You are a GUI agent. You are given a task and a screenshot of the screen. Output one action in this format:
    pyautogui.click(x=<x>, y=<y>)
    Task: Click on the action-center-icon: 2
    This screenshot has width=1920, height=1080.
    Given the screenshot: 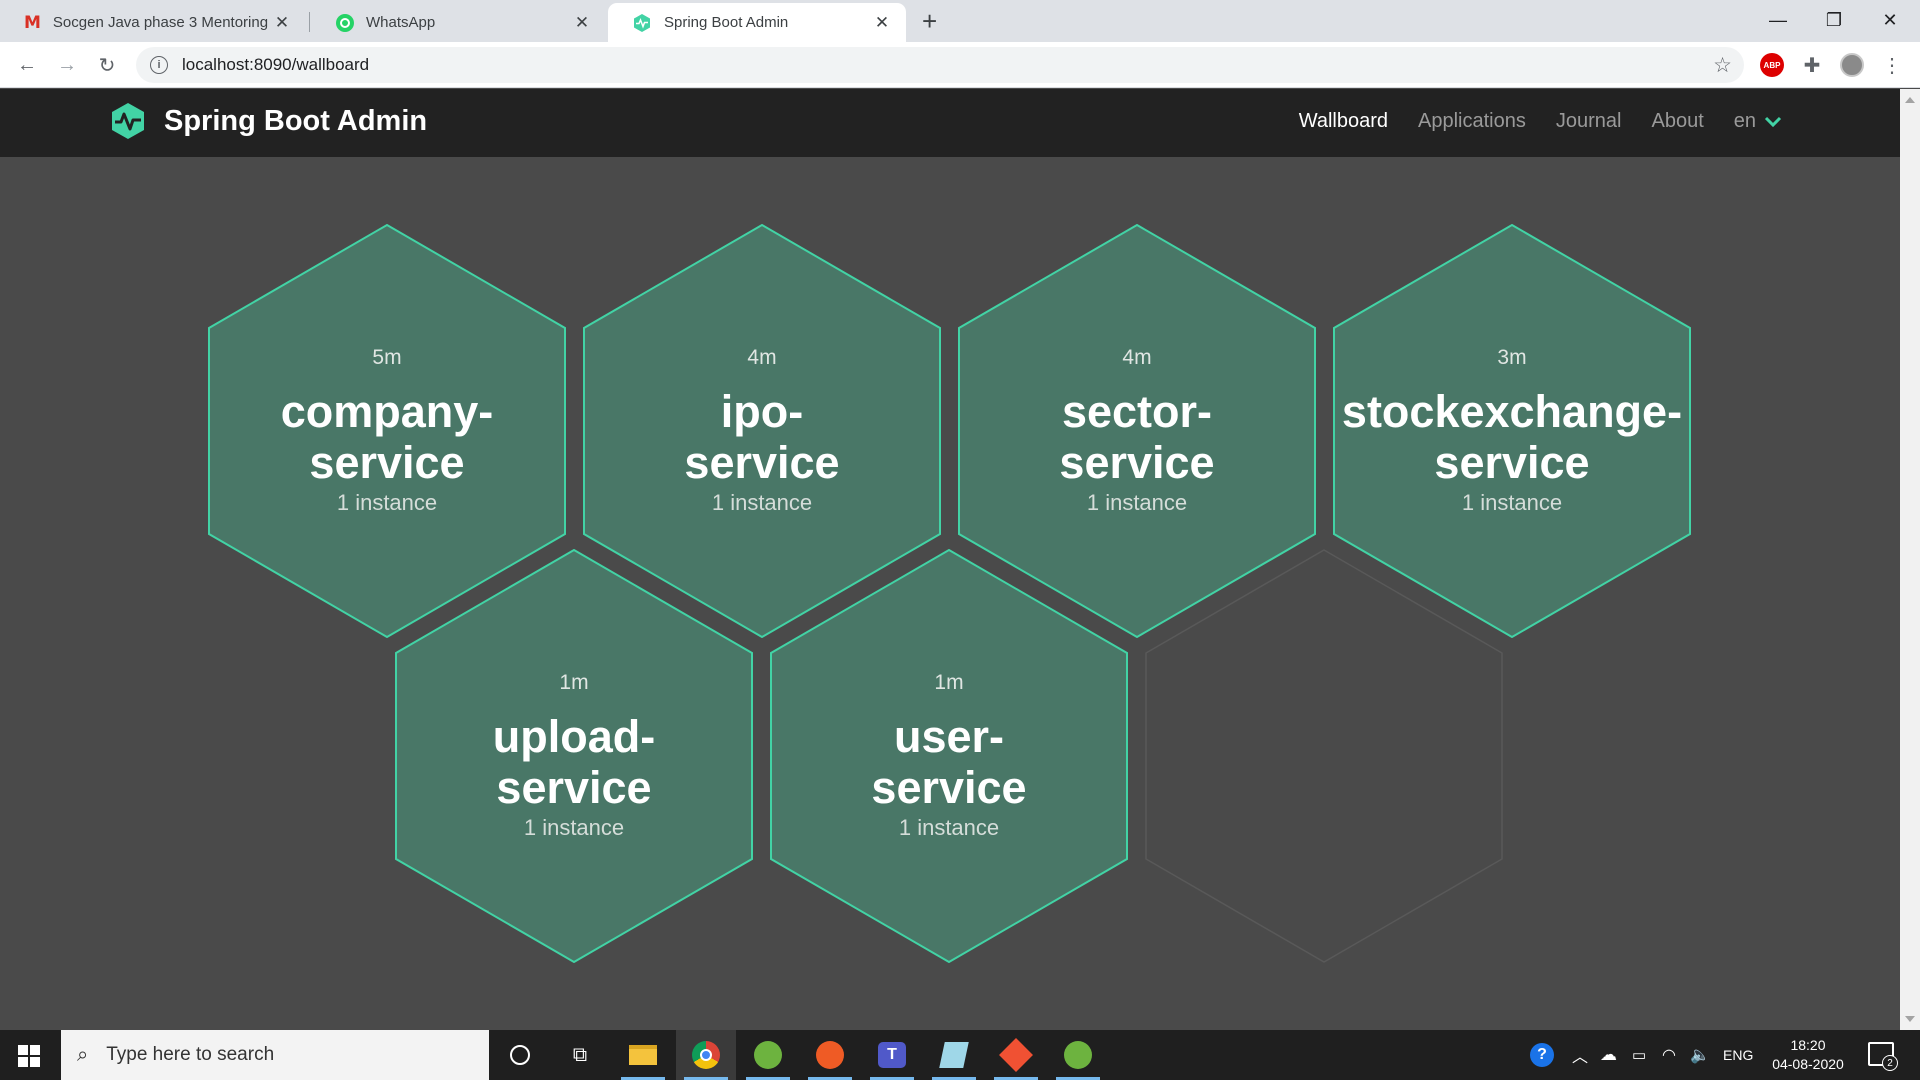 What is the action you would take?
    pyautogui.click(x=1883, y=1056)
    